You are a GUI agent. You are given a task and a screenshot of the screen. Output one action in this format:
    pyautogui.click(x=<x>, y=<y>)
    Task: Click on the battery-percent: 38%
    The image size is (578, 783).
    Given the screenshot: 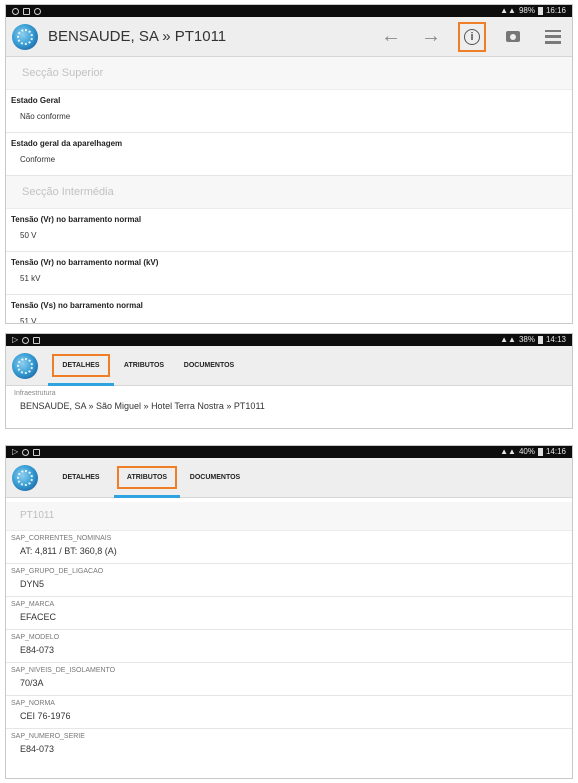 What is the action you would take?
    pyautogui.click(x=526, y=339)
    